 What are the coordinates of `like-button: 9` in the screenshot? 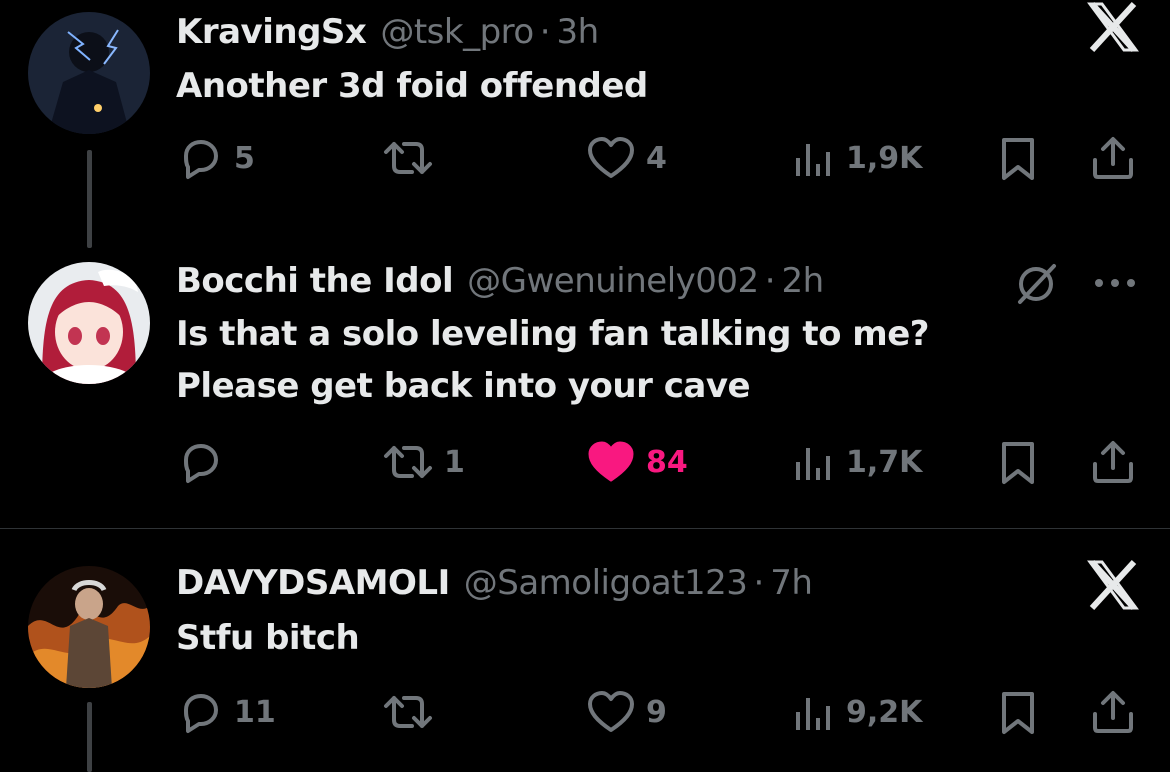 It's located at (626, 712).